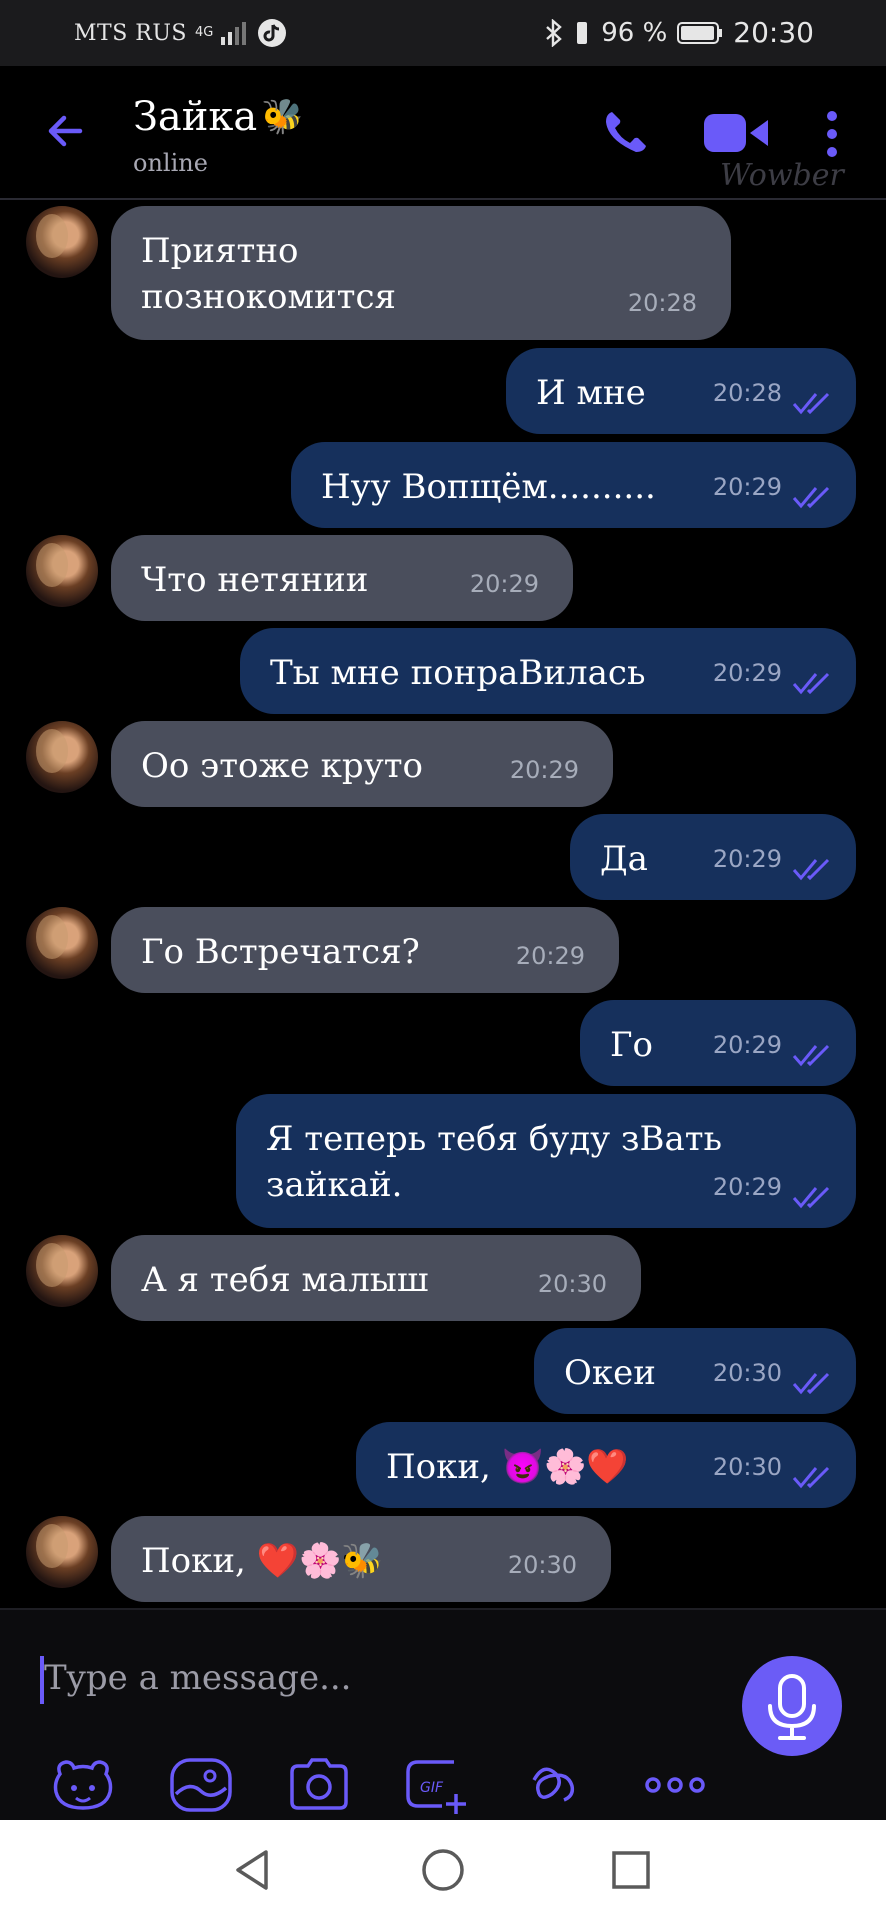  Describe the element at coordinates (700, 32) in the screenshot. I see `battery-icon` at that location.